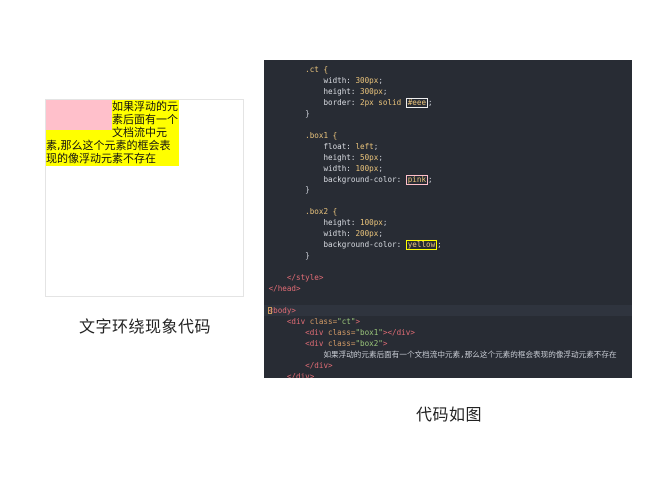 Image resolution: width=650 pixels, height=487 pixels. Describe the element at coordinates (339, 146) in the screenshot. I see `code-token-prop: float:` at that location.